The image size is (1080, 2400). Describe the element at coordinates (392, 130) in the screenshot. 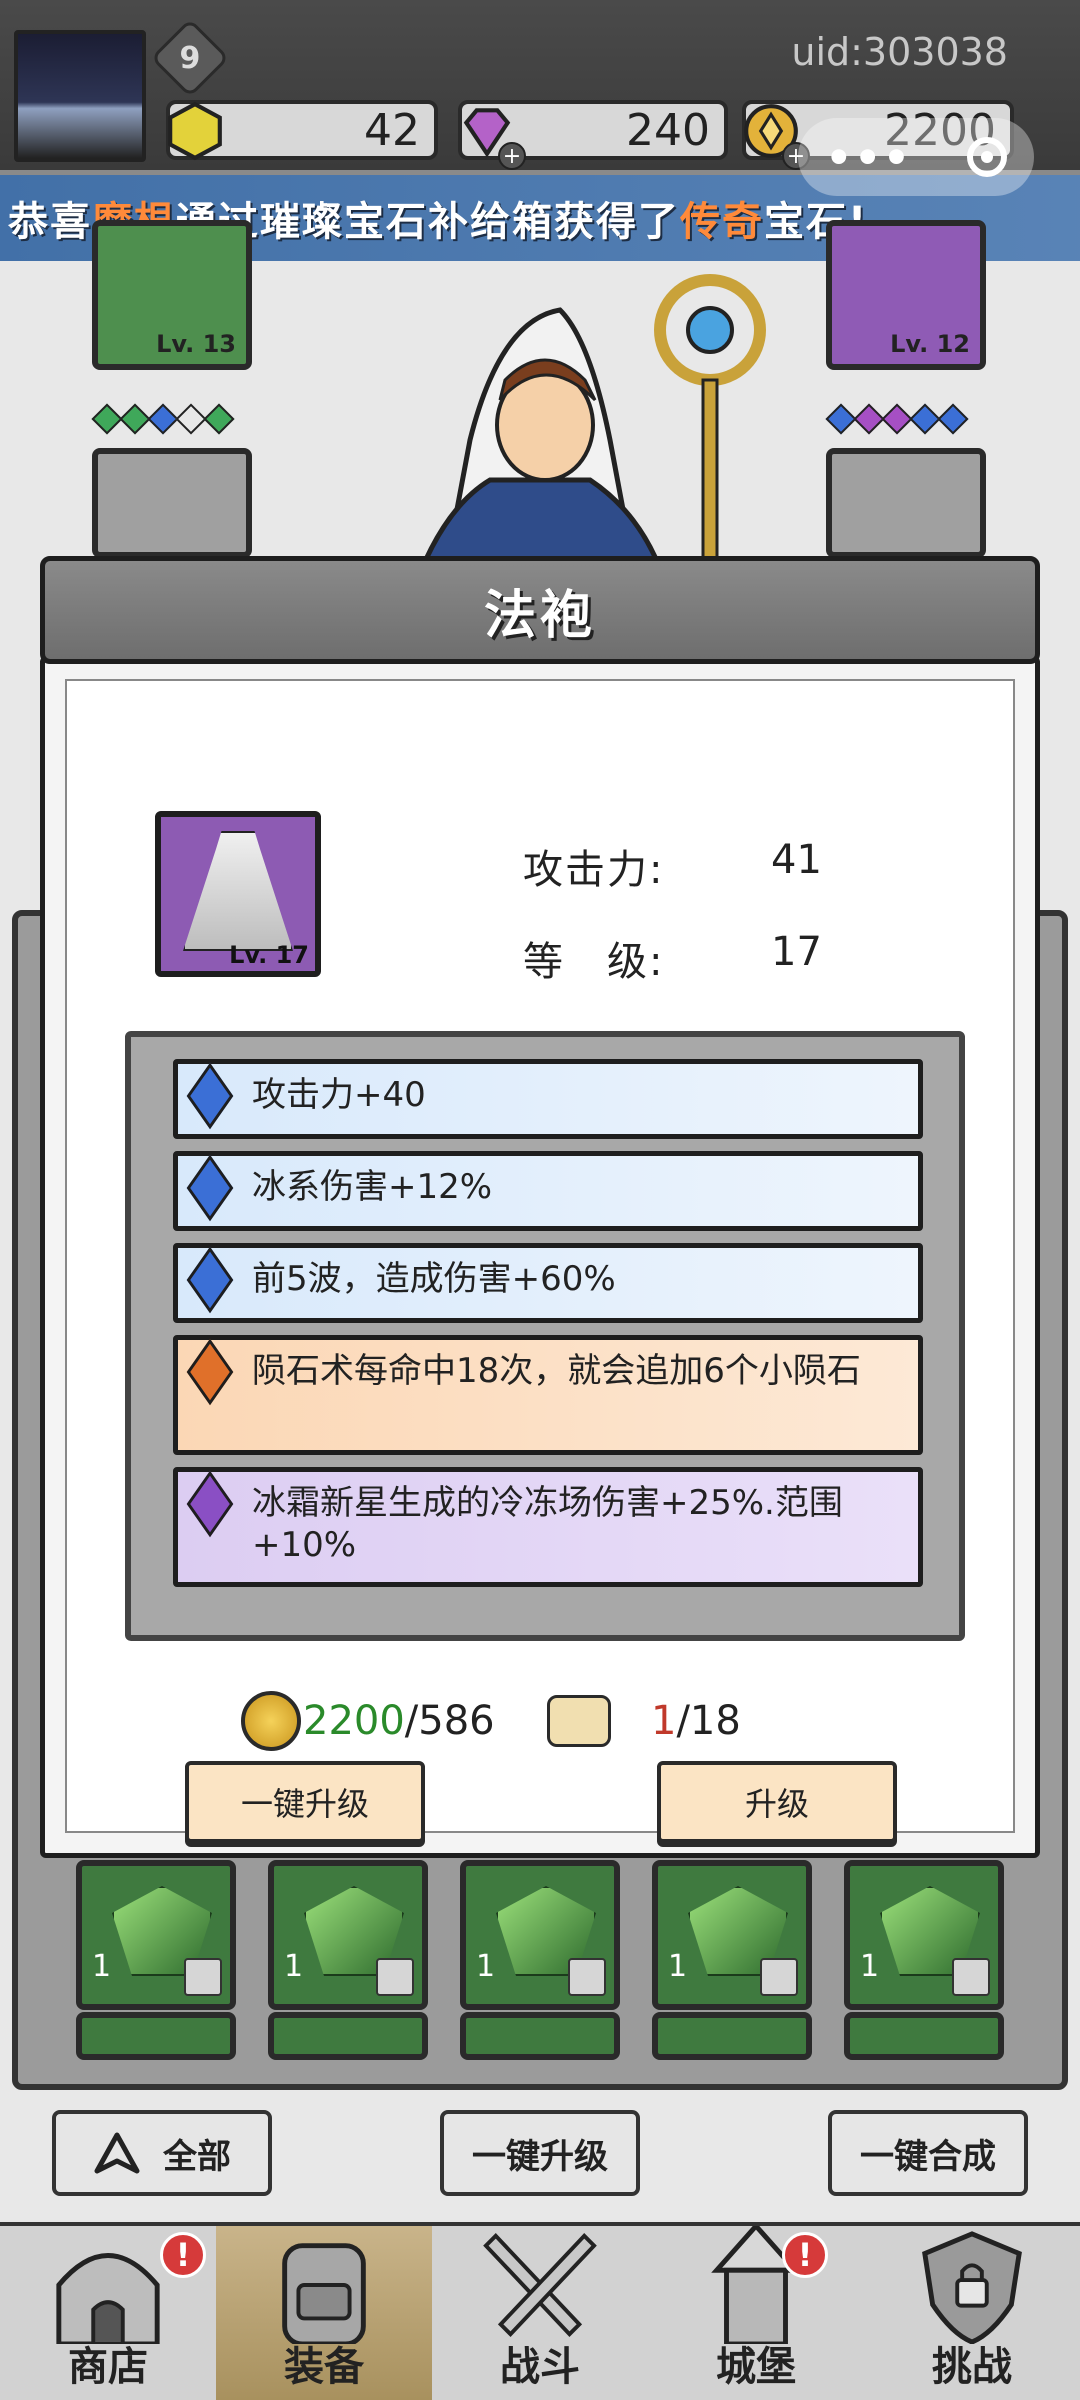

I see `gold-hex-amount: 42` at that location.